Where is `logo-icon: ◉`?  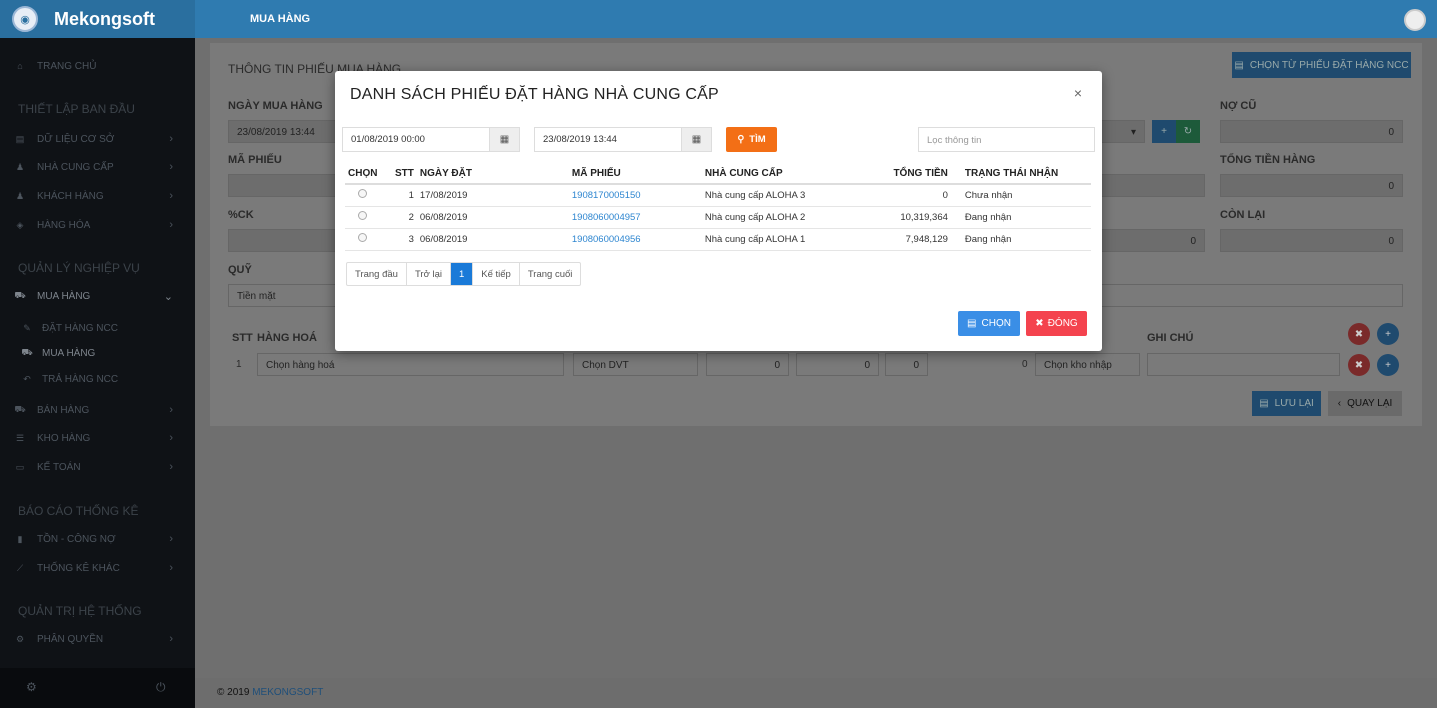 logo-icon: ◉ is located at coordinates (25, 19).